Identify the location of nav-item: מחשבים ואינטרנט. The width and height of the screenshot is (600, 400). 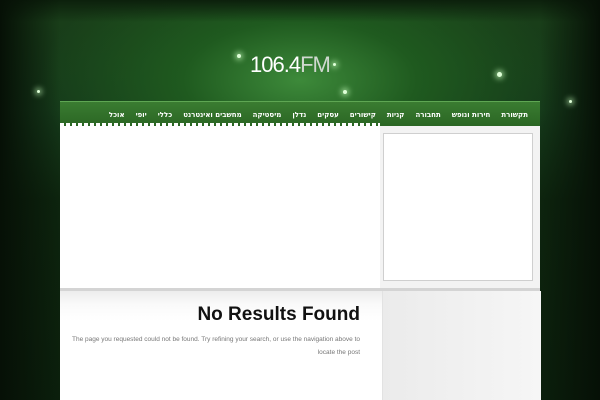
(212, 115).